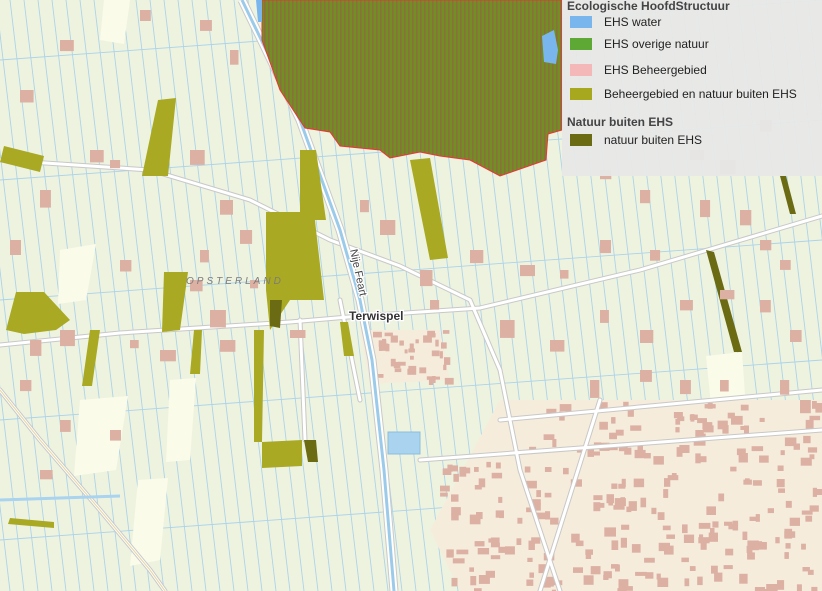  Describe the element at coordinates (656, 44) in the screenshot. I see `legend-label: EHS overige natuur` at that location.